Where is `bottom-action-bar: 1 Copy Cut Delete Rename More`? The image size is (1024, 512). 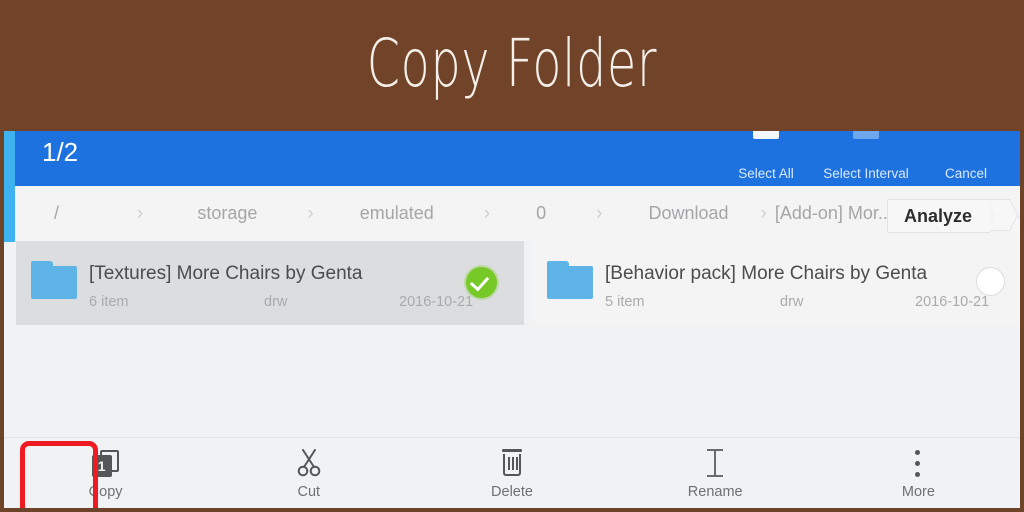 bottom-action-bar: 1 Copy Cut Delete Rename More is located at coordinates (512, 472).